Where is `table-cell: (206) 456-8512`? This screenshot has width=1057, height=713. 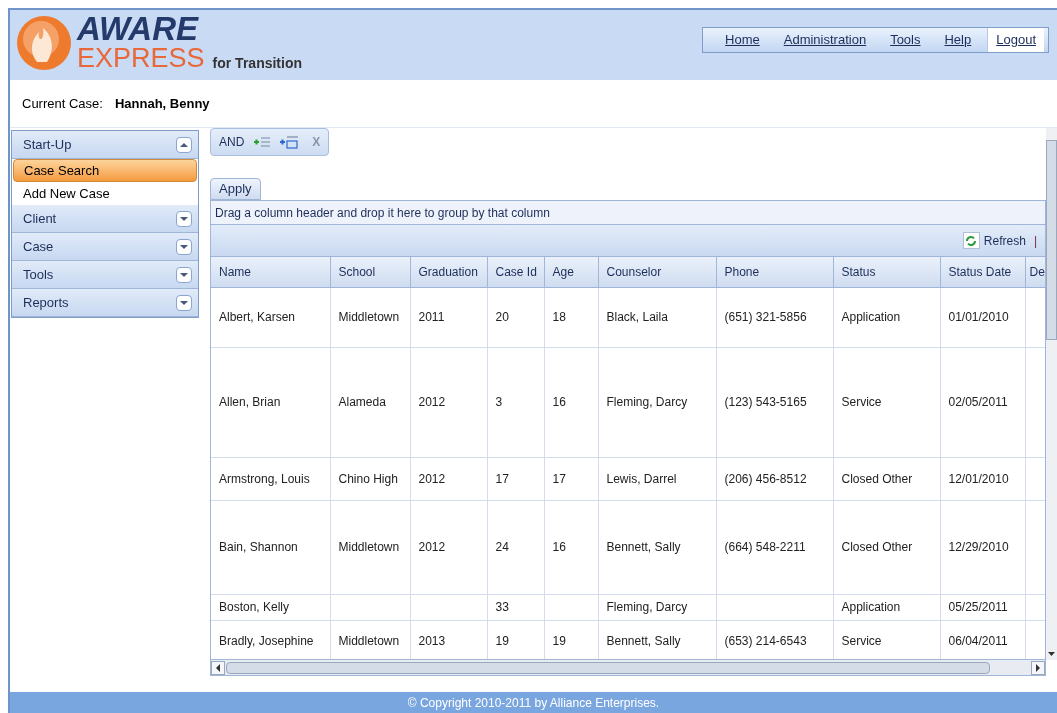 table-cell: (206) 456-8512 is located at coordinates (774, 478).